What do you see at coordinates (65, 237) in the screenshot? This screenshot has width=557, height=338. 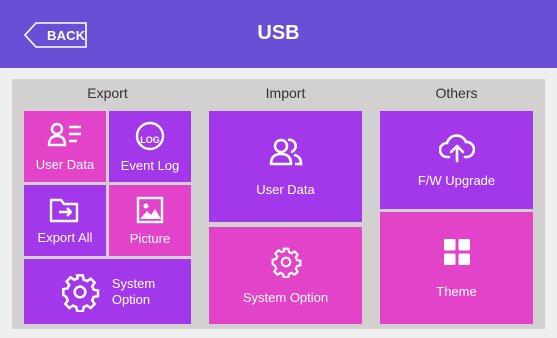 I see `export-all-label: Export All` at bounding box center [65, 237].